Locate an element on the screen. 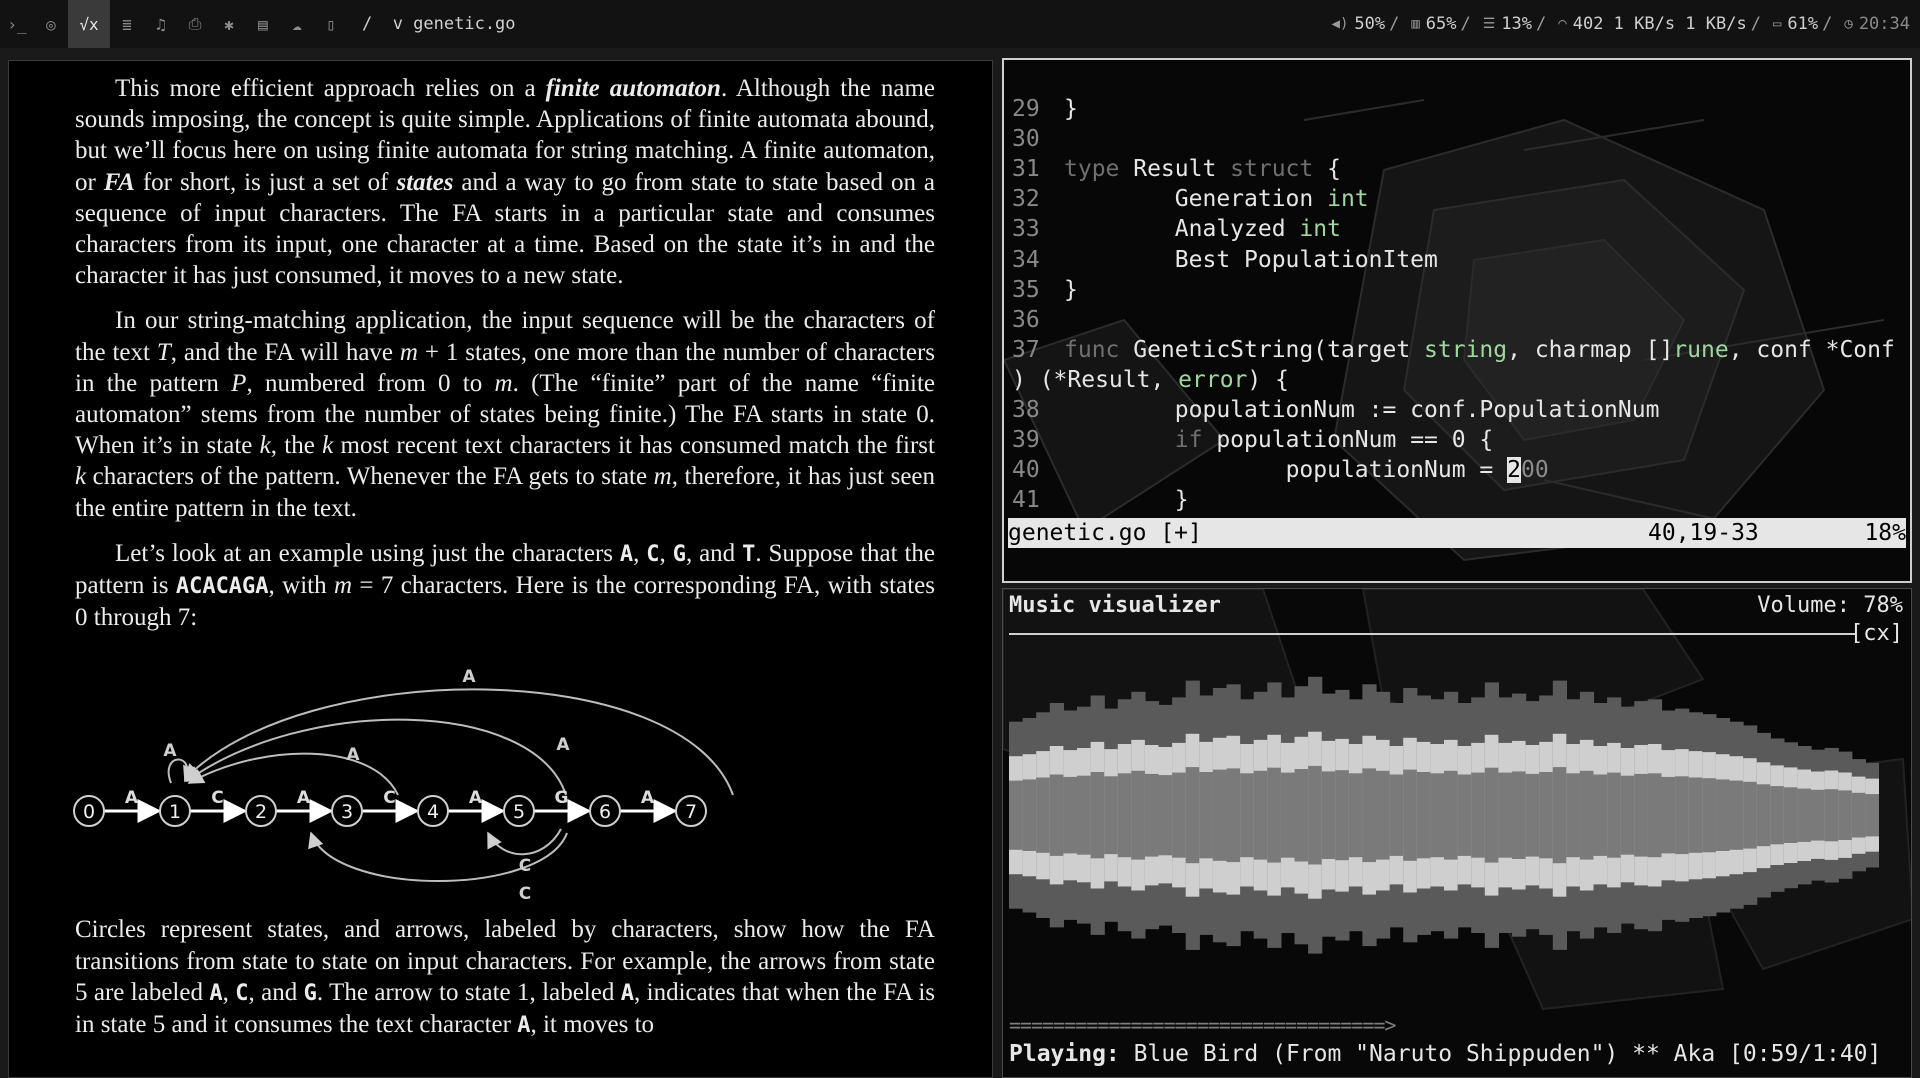 The height and width of the screenshot is (1078, 1920). cpu-value: 13% is located at coordinates (1517, 24).